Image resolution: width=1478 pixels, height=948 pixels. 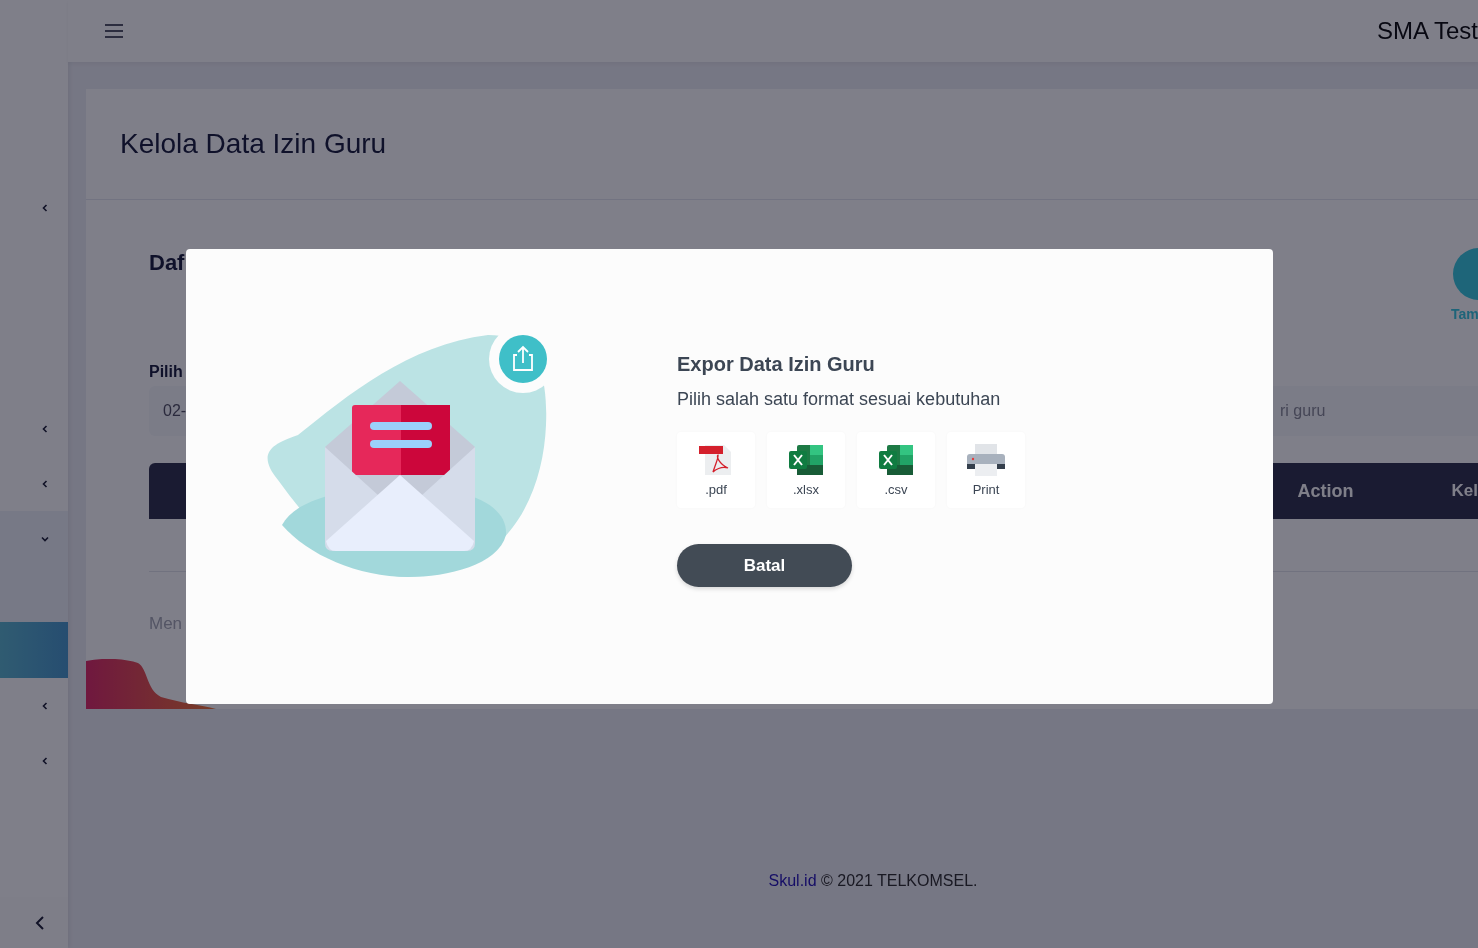 I want to click on filter-label: Pilih, so click(x=166, y=372).